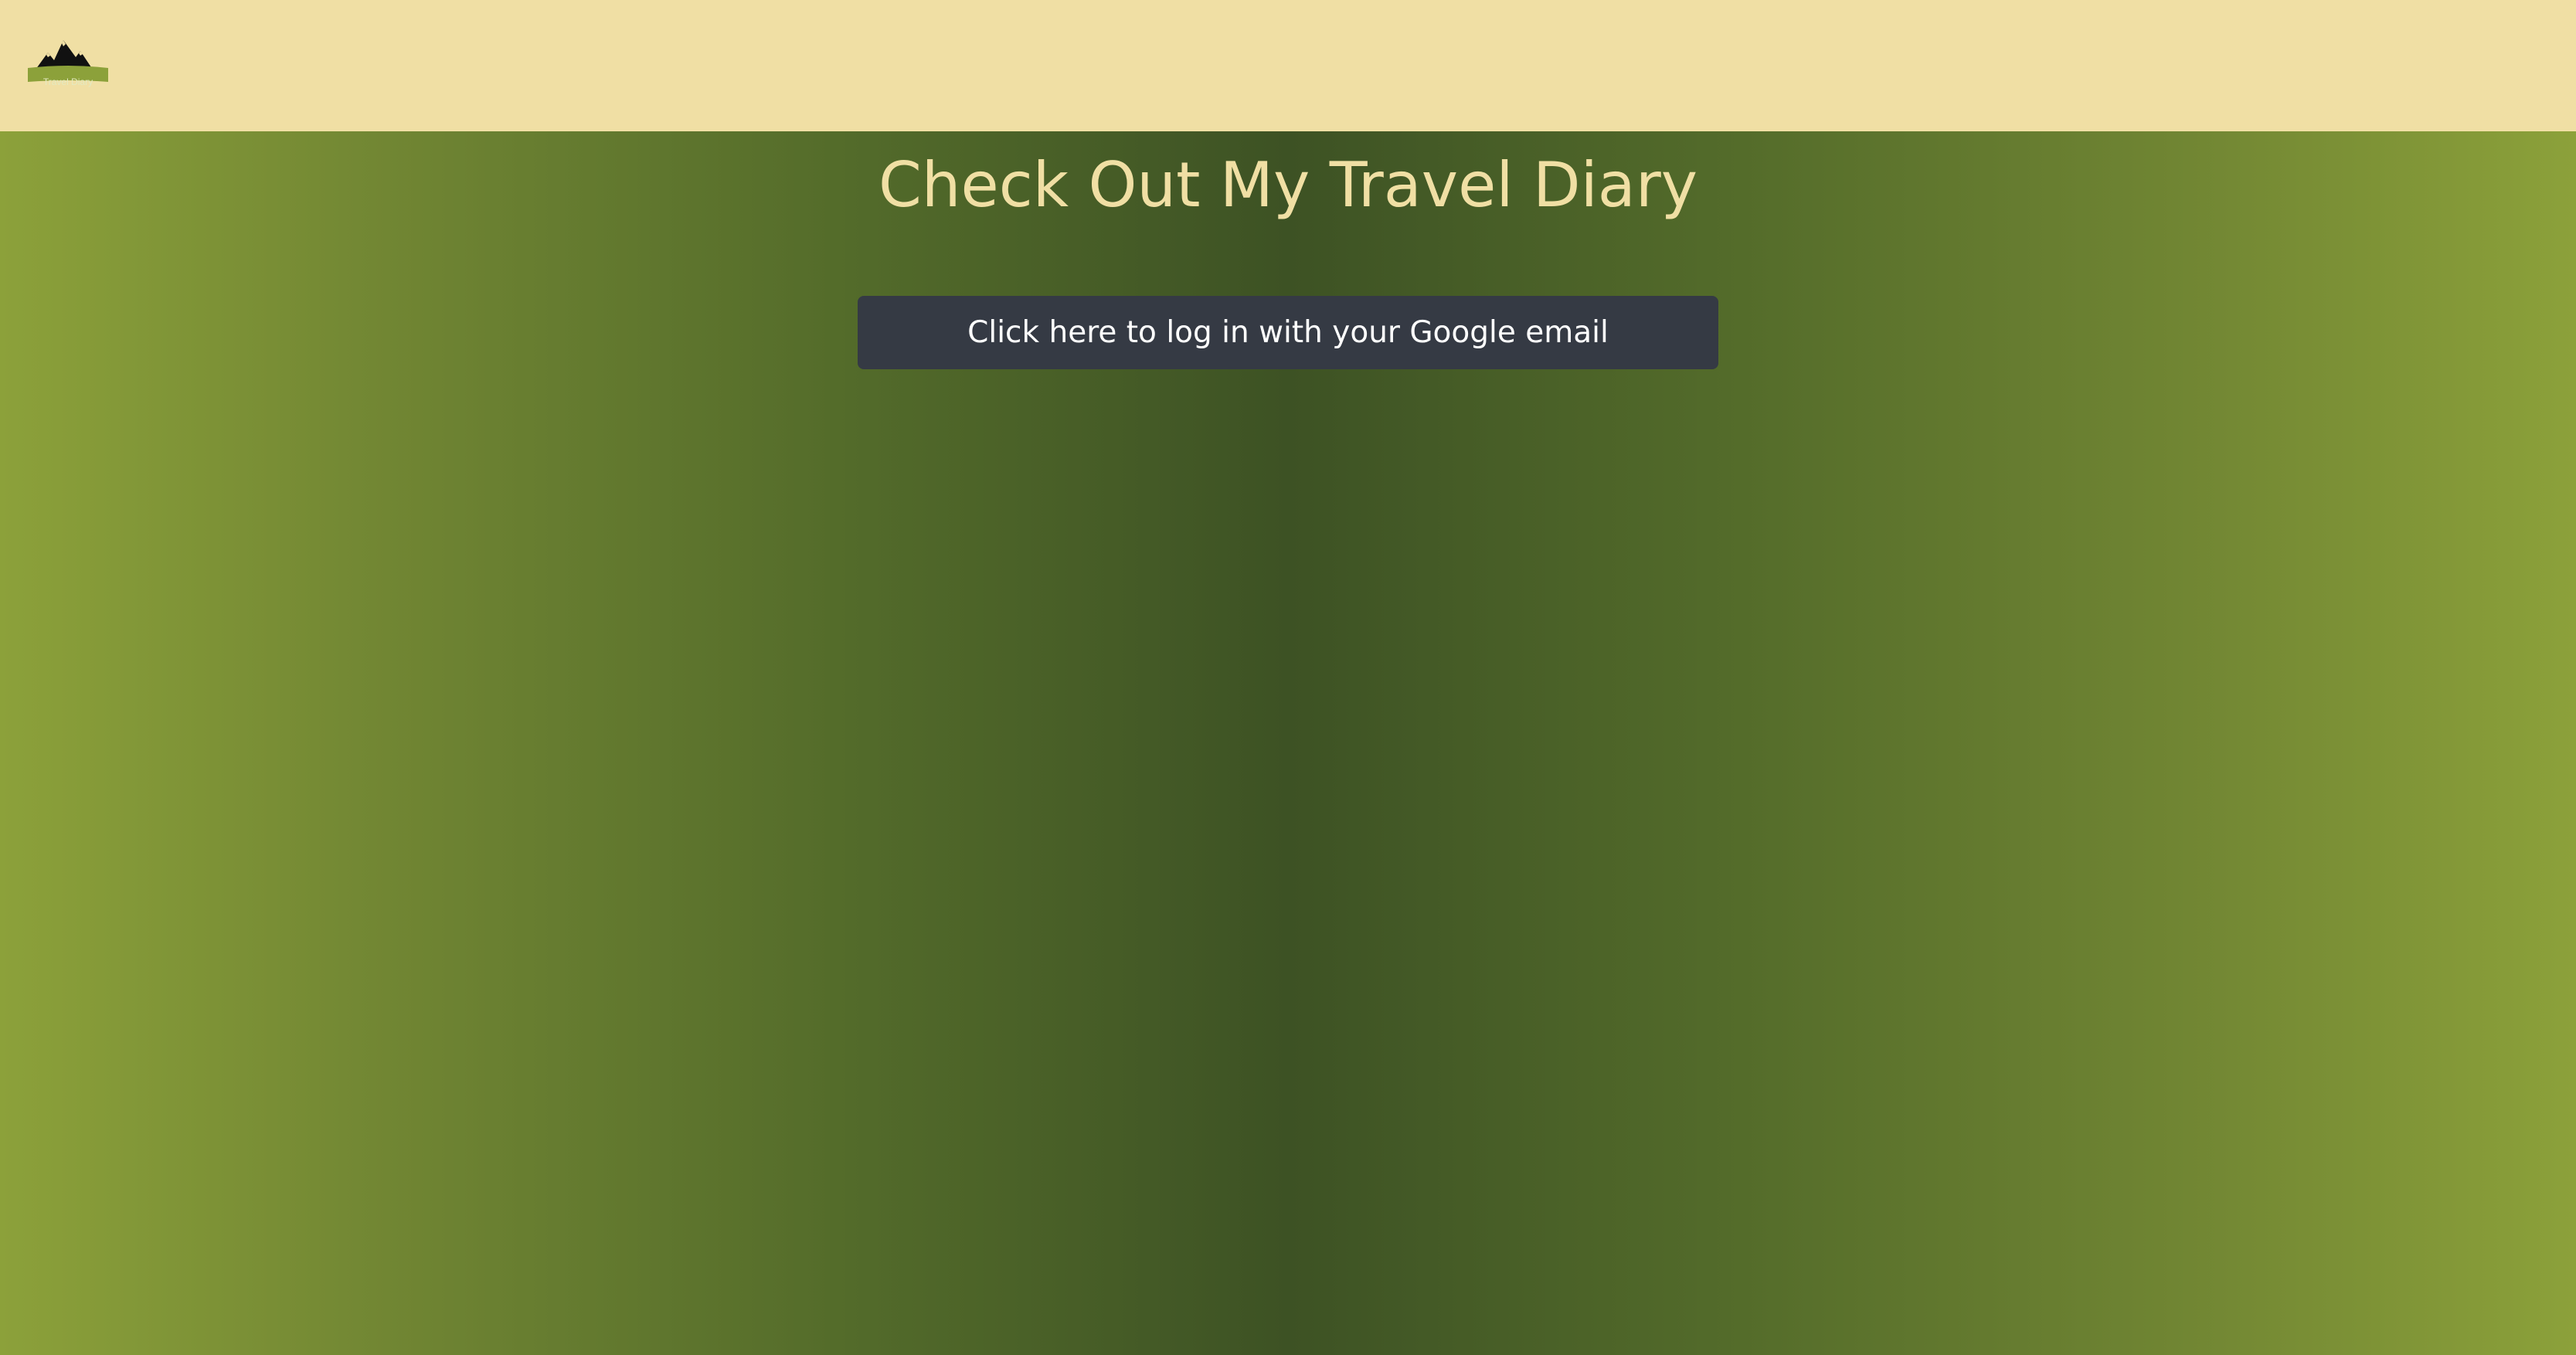  What do you see at coordinates (67, 81) in the screenshot?
I see `logo-text: Travel Diary` at bounding box center [67, 81].